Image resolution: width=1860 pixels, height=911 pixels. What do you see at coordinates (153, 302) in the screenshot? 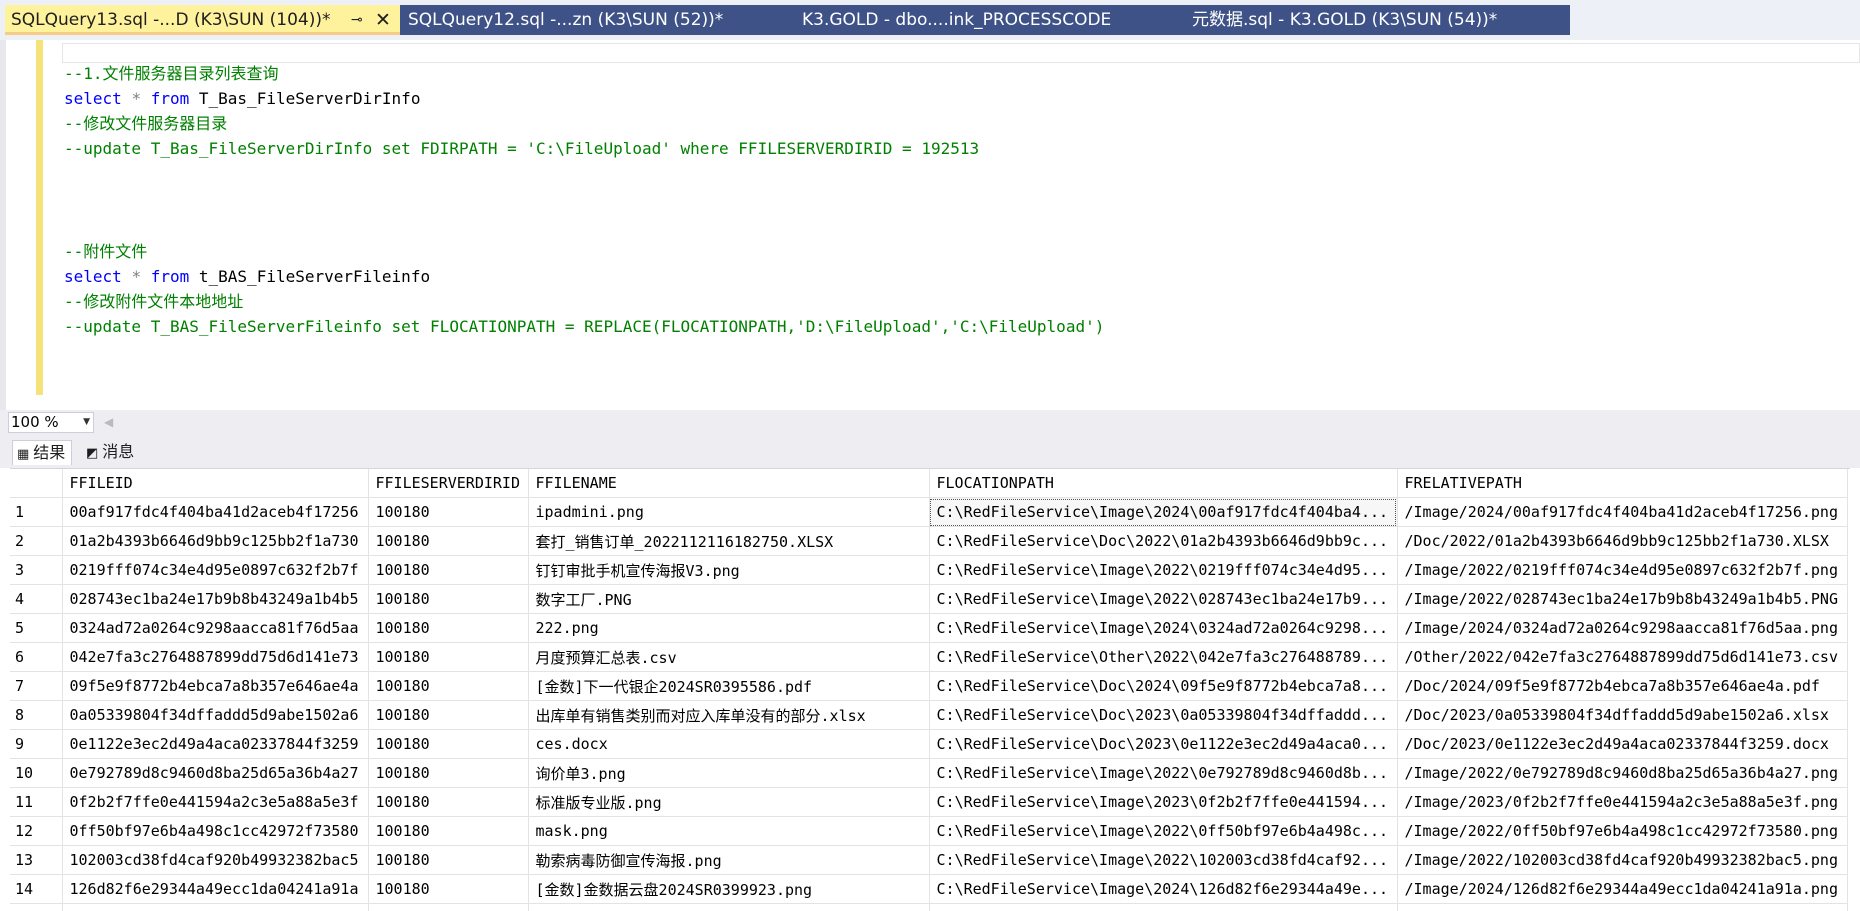
I see `code-line-7: --修改附件文件本地地址` at bounding box center [153, 302].